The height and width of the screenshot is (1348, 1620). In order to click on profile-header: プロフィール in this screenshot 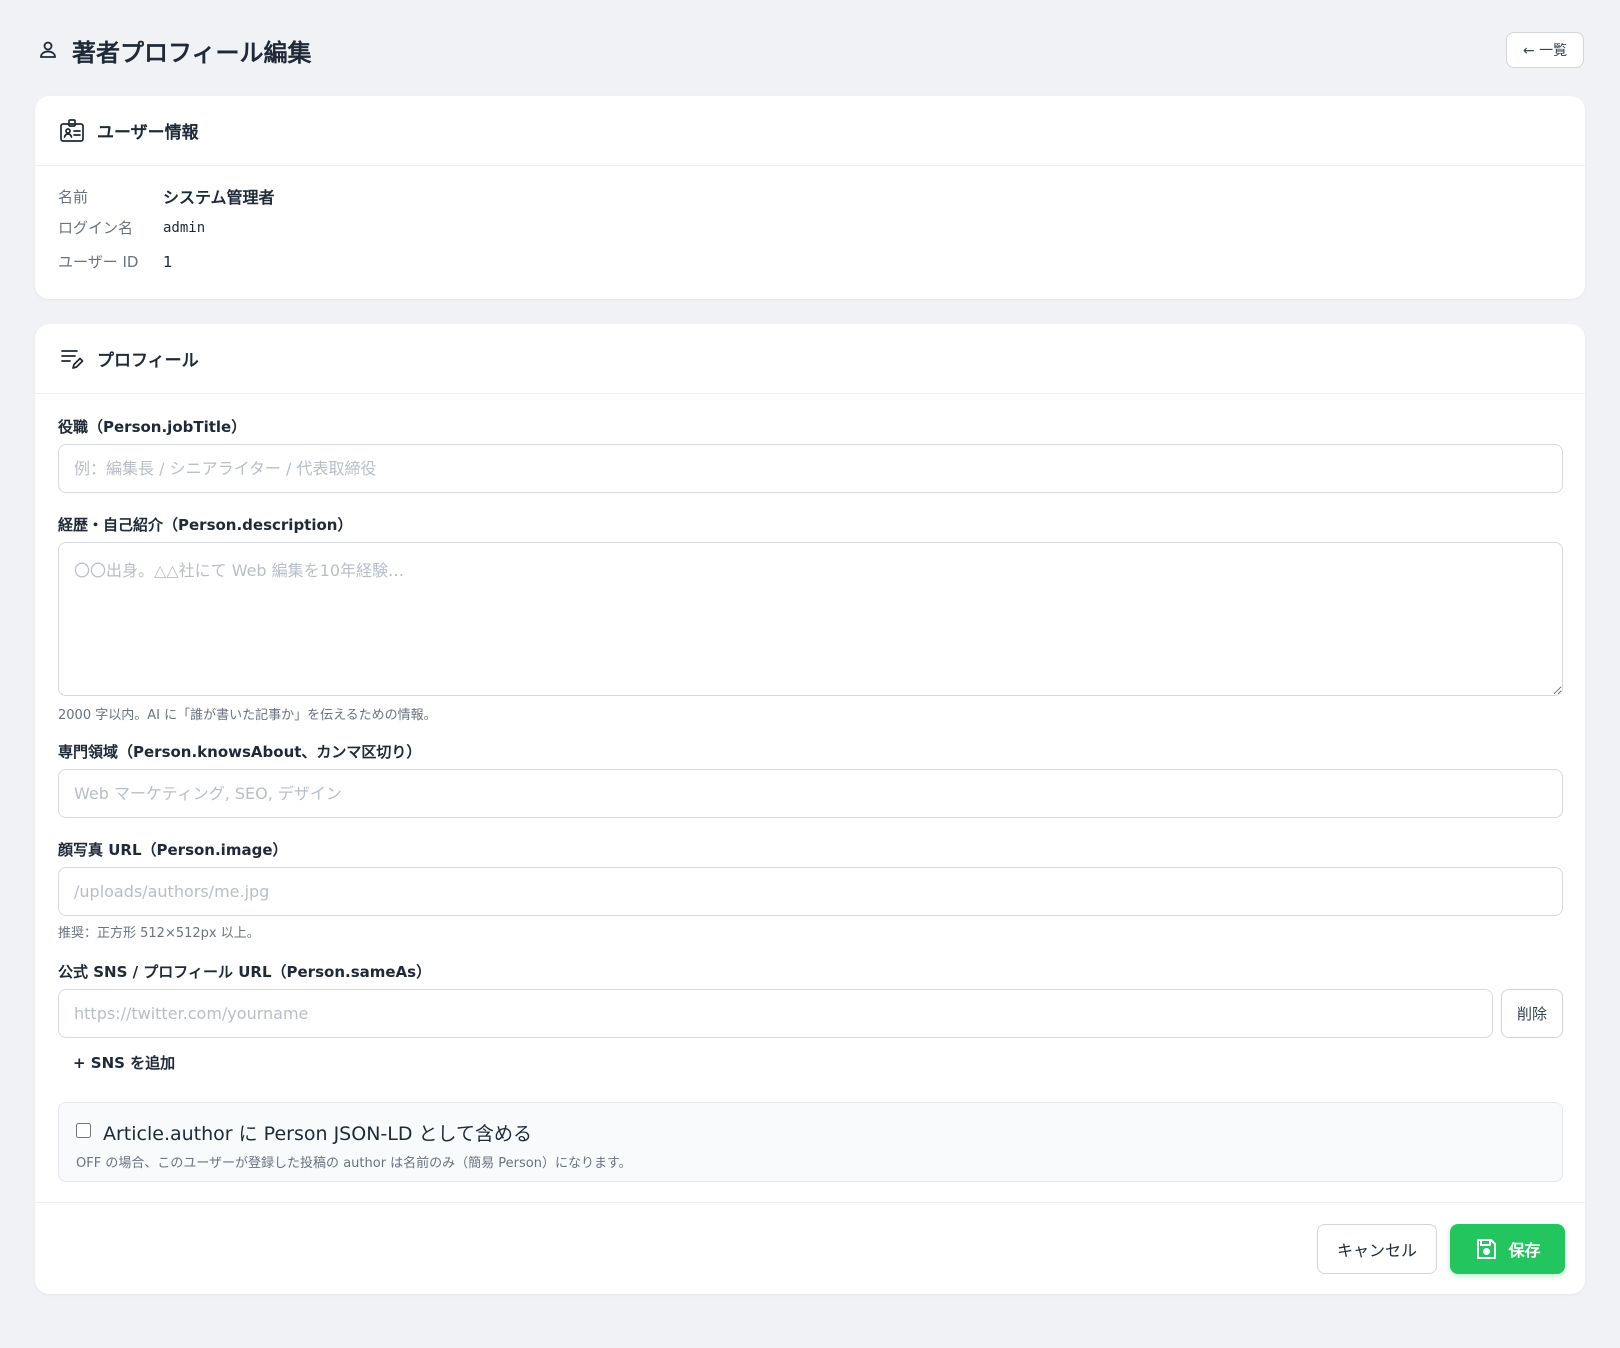, I will do `click(810, 359)`.